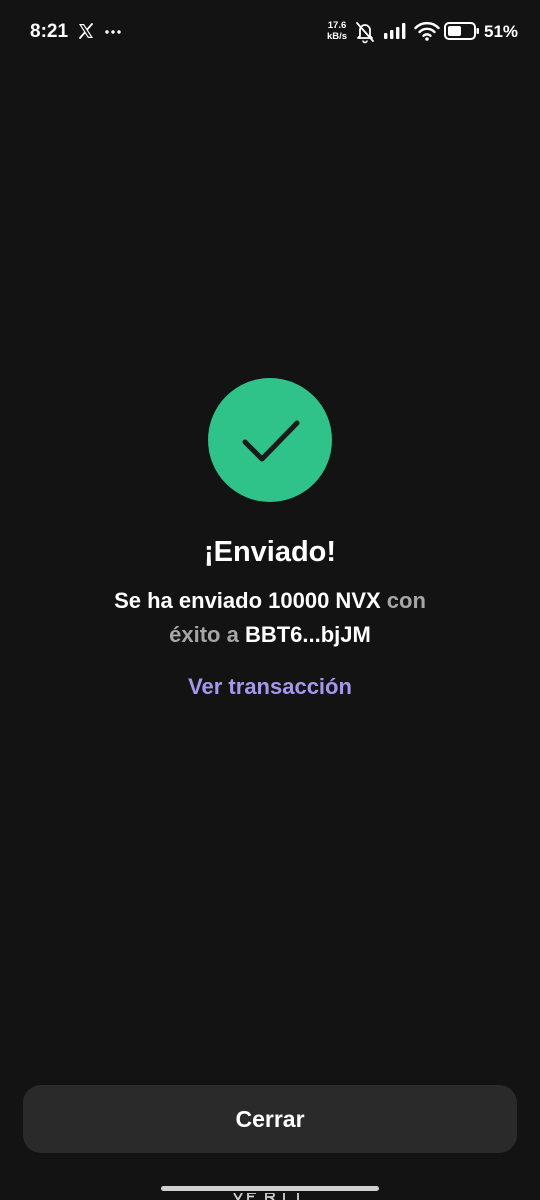  What do you see at coordinates (270, 1119) in the screenshot?
I see `close-button: Cerrar` at bounding box center [270, 1119].